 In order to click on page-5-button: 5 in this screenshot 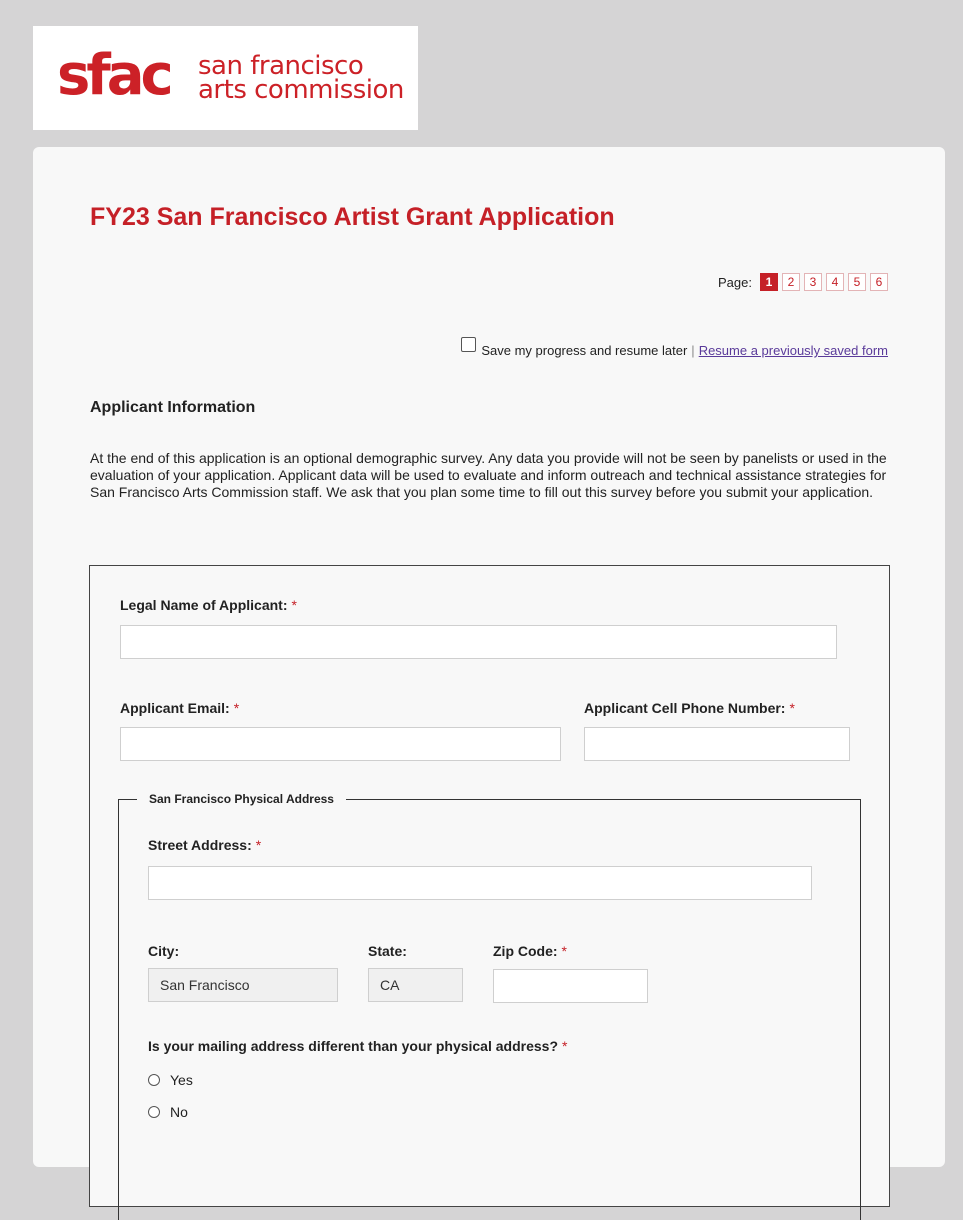, I will do `click(857, 282)`.